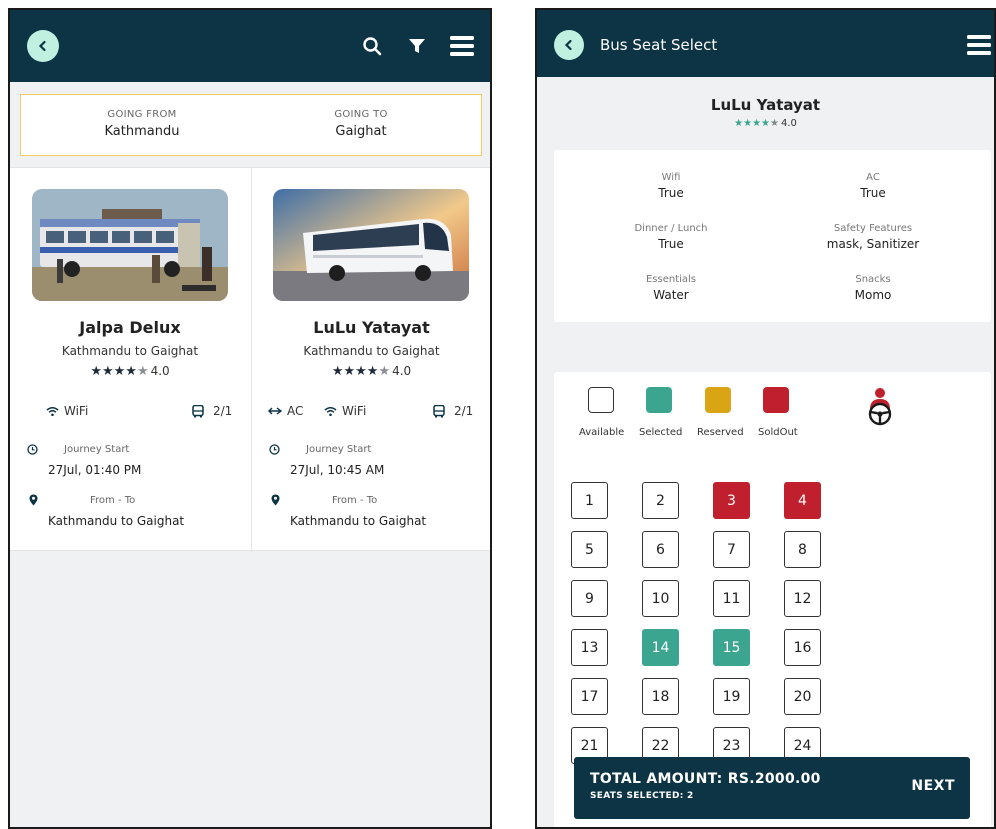 The width and height of the screenshot is (996, 829). Describe the element at coordinates (142, 131) in the screenshot. I see `going-from-value: Kathmandu` at that location.